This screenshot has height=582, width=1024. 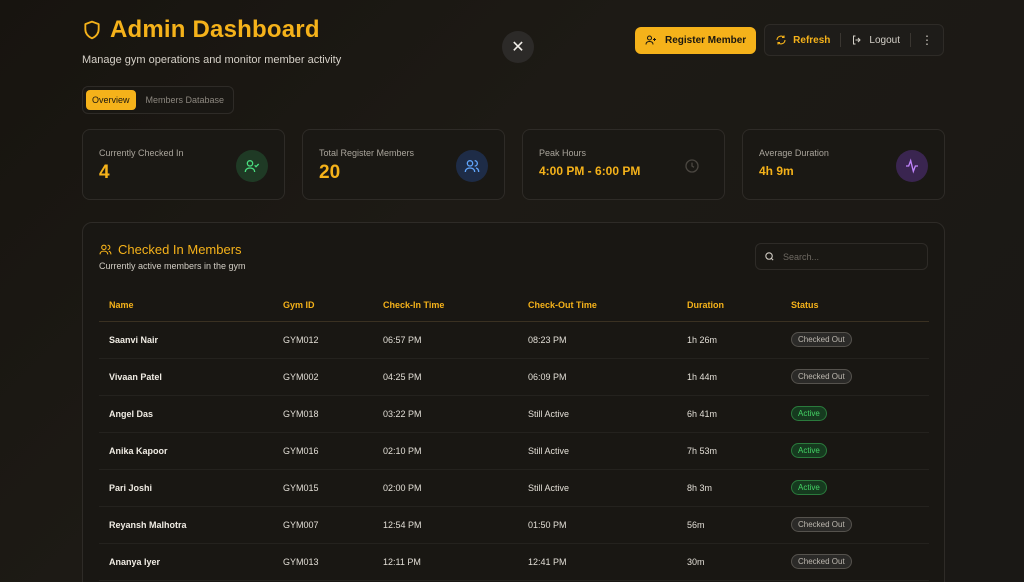 I want to click on member-name: Pari Joshi, so click(x=186, y=488).